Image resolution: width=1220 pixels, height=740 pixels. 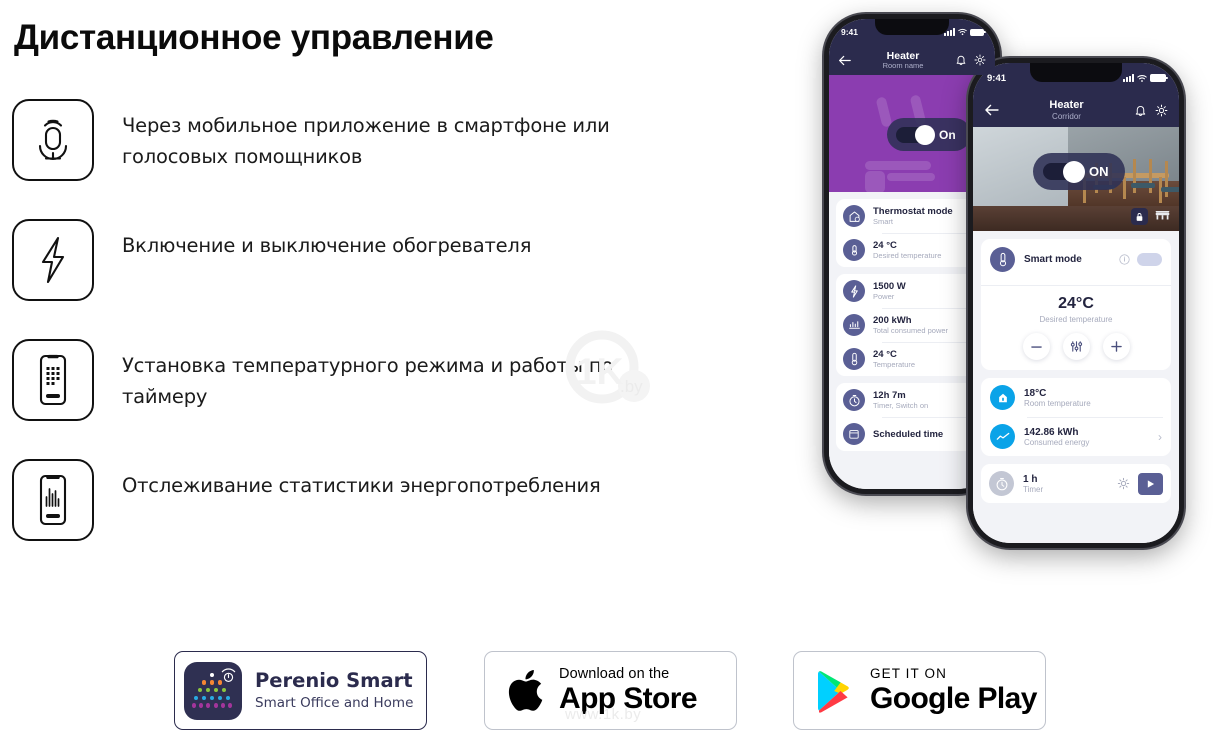 What do you see at coordinates (334, 681) in the screenshot?
I see `perenio-title: Perenio Smart` at bounding box center [334, 681].